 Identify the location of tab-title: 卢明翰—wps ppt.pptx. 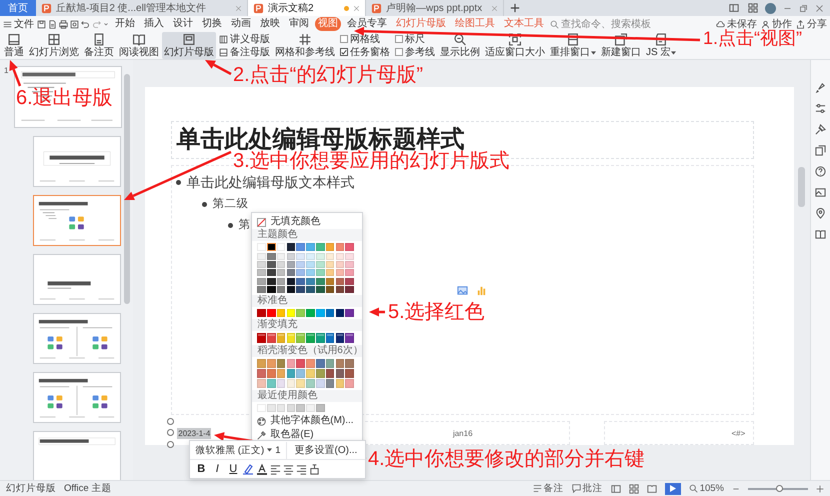
(434, 8).